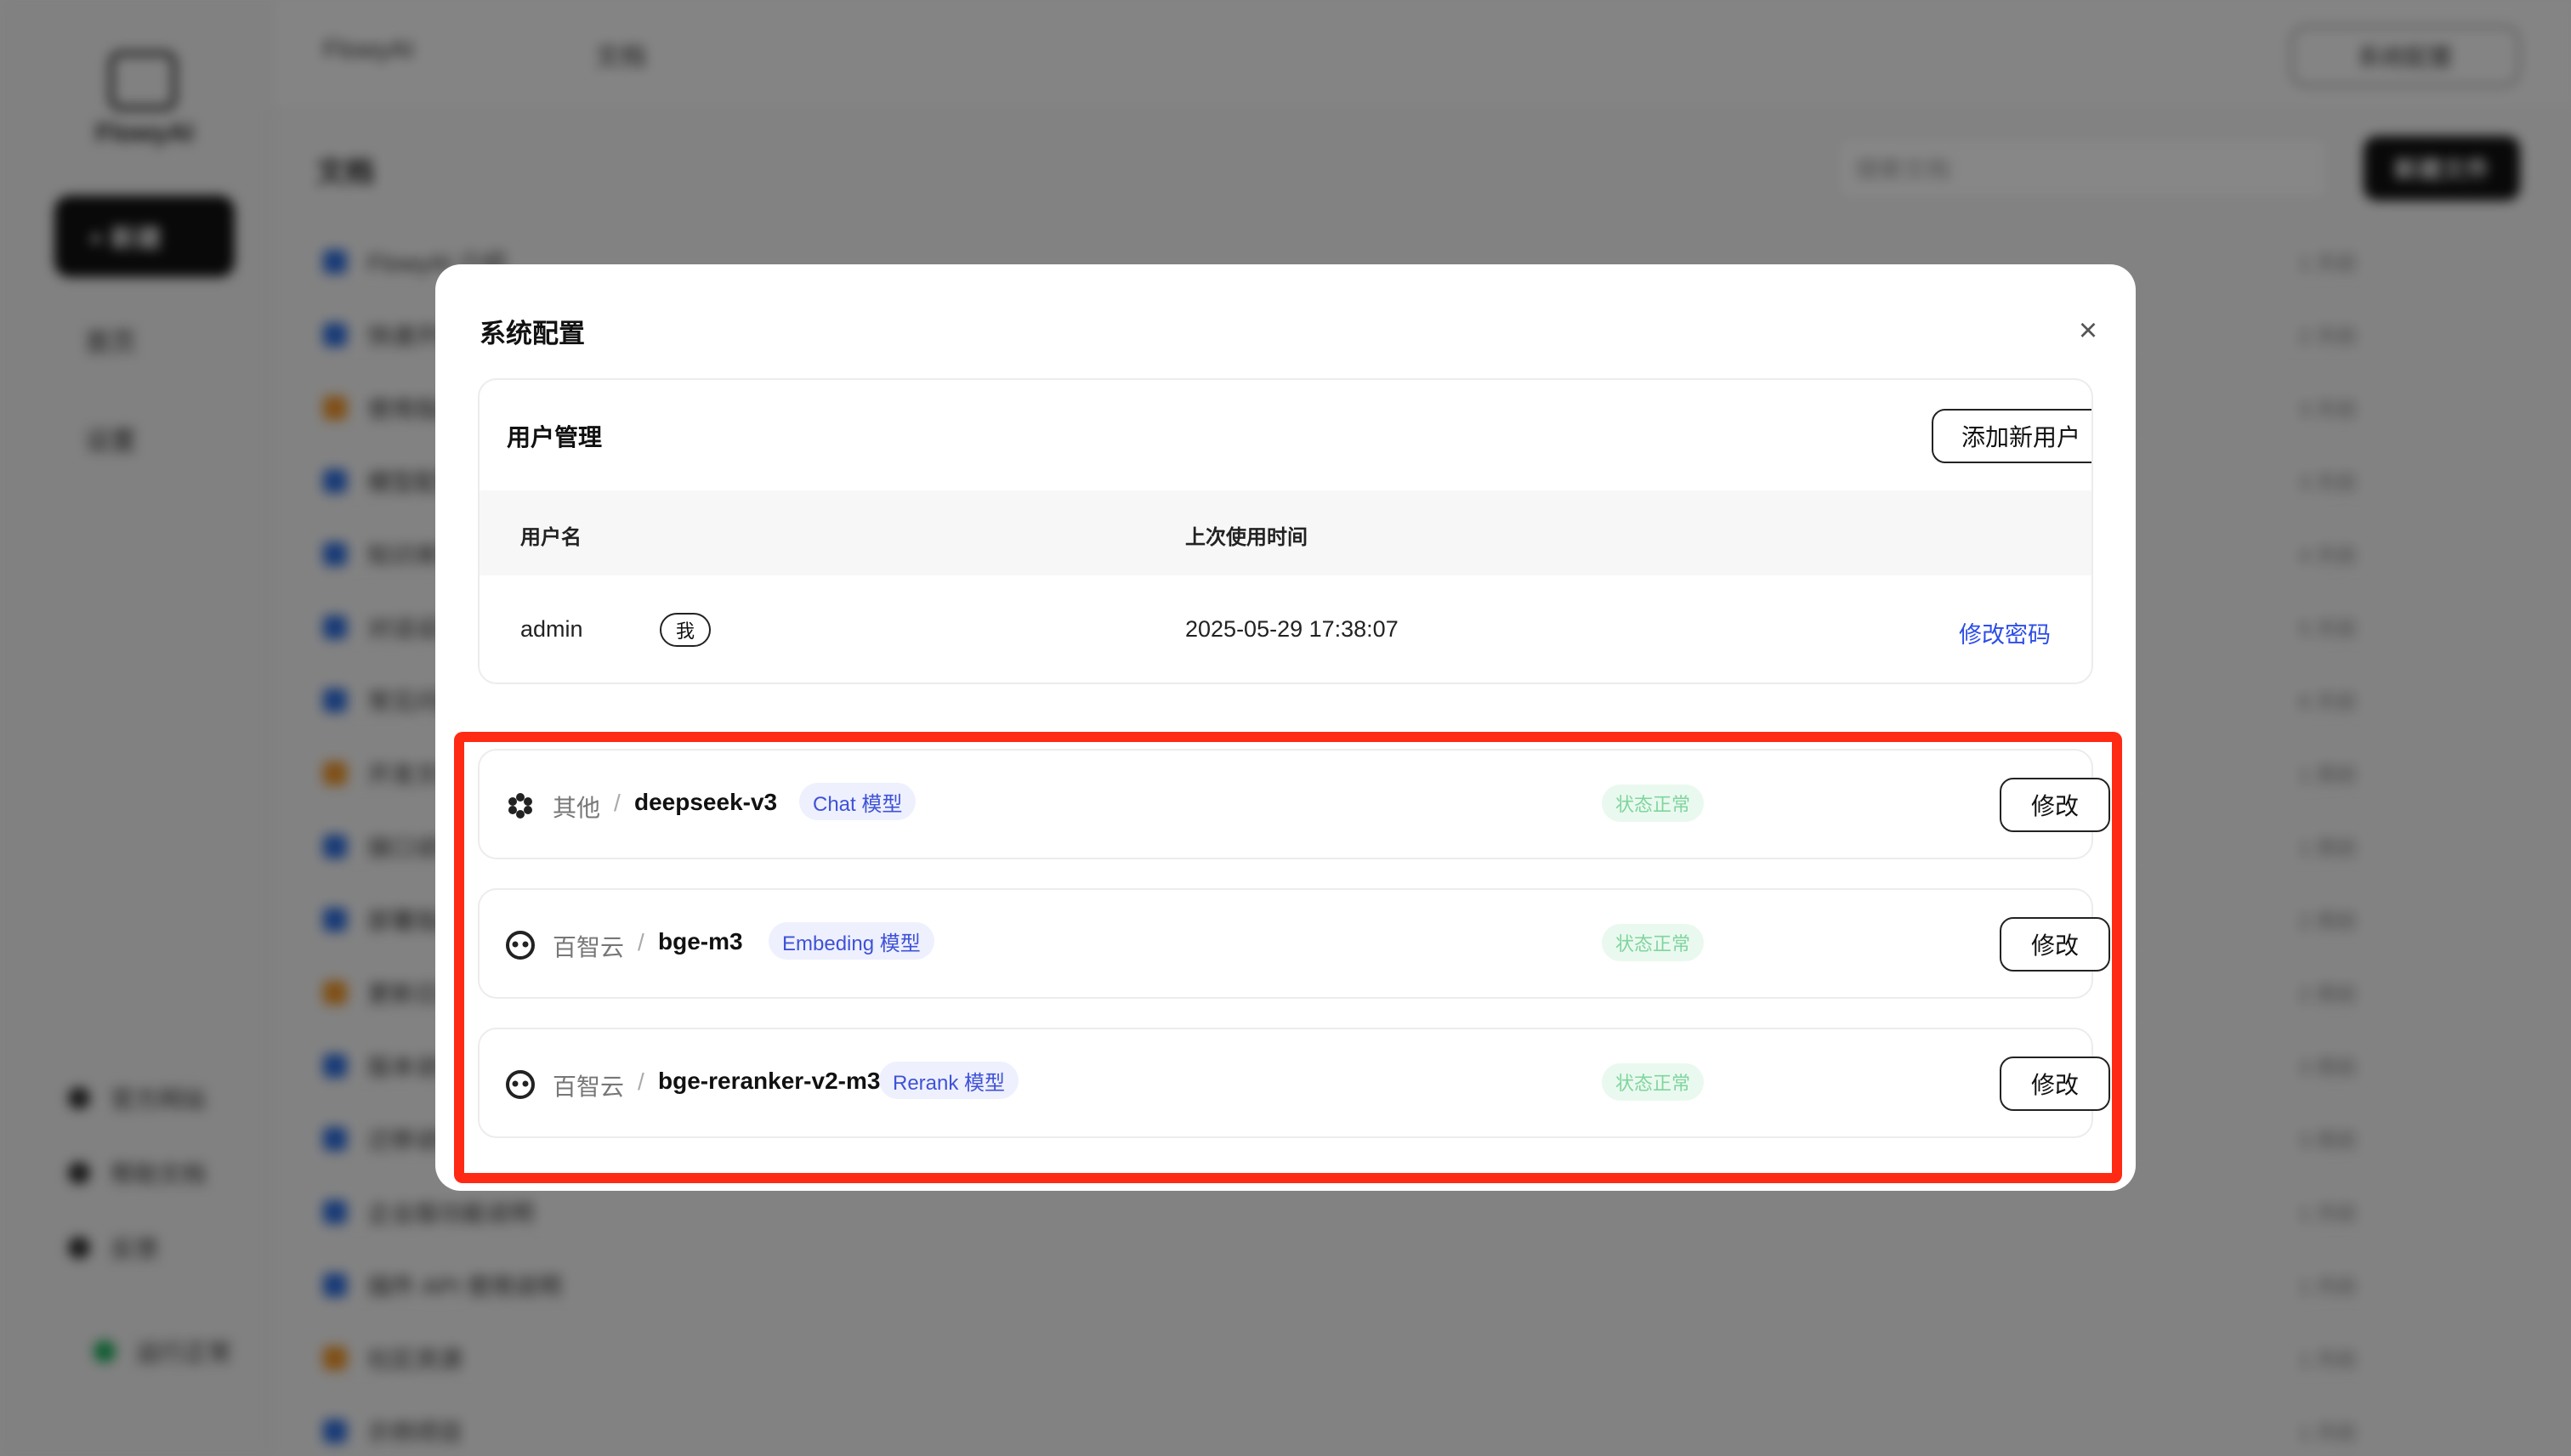  Describe the element at coordinates (685, 630) in the screenshot. I see `current-user-badge: 我` at that location.